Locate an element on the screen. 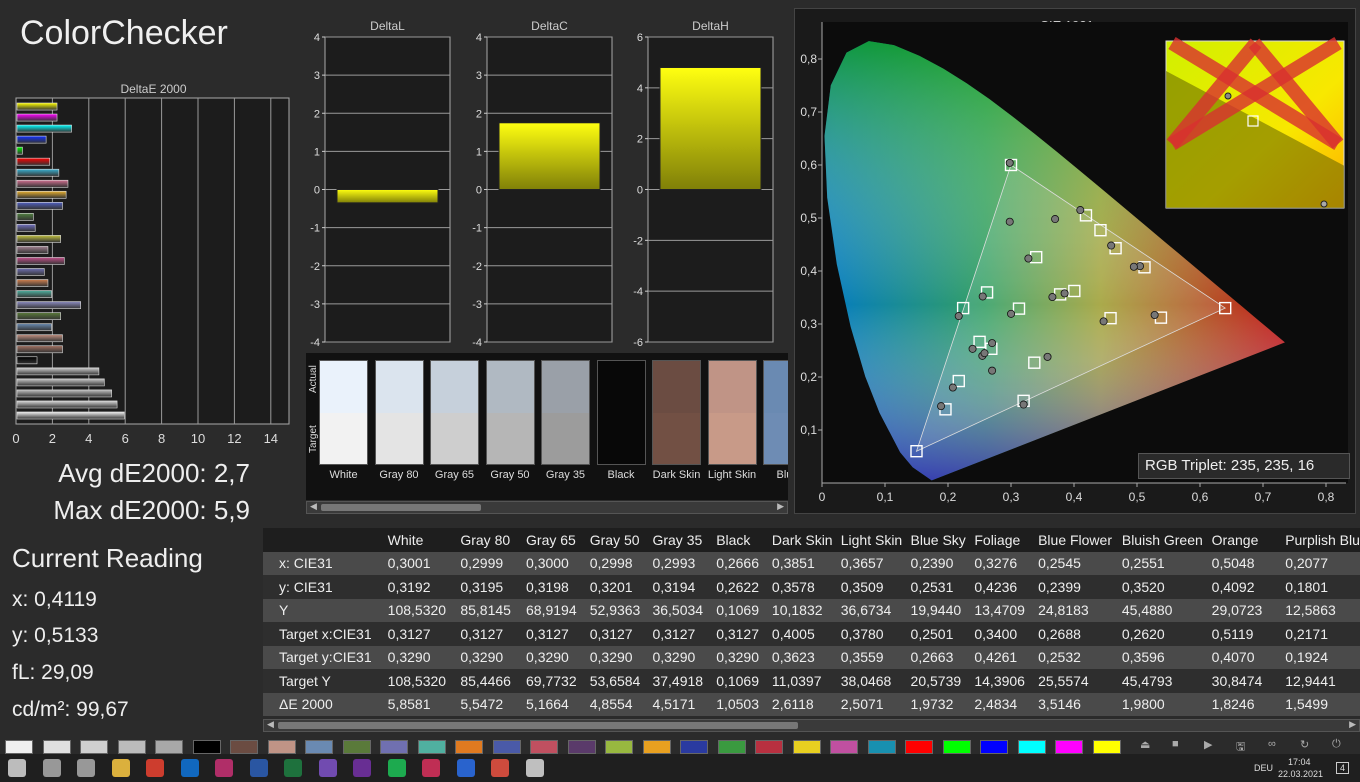  row-label: Target y:CIE31 is located at coordinates (325, 657).